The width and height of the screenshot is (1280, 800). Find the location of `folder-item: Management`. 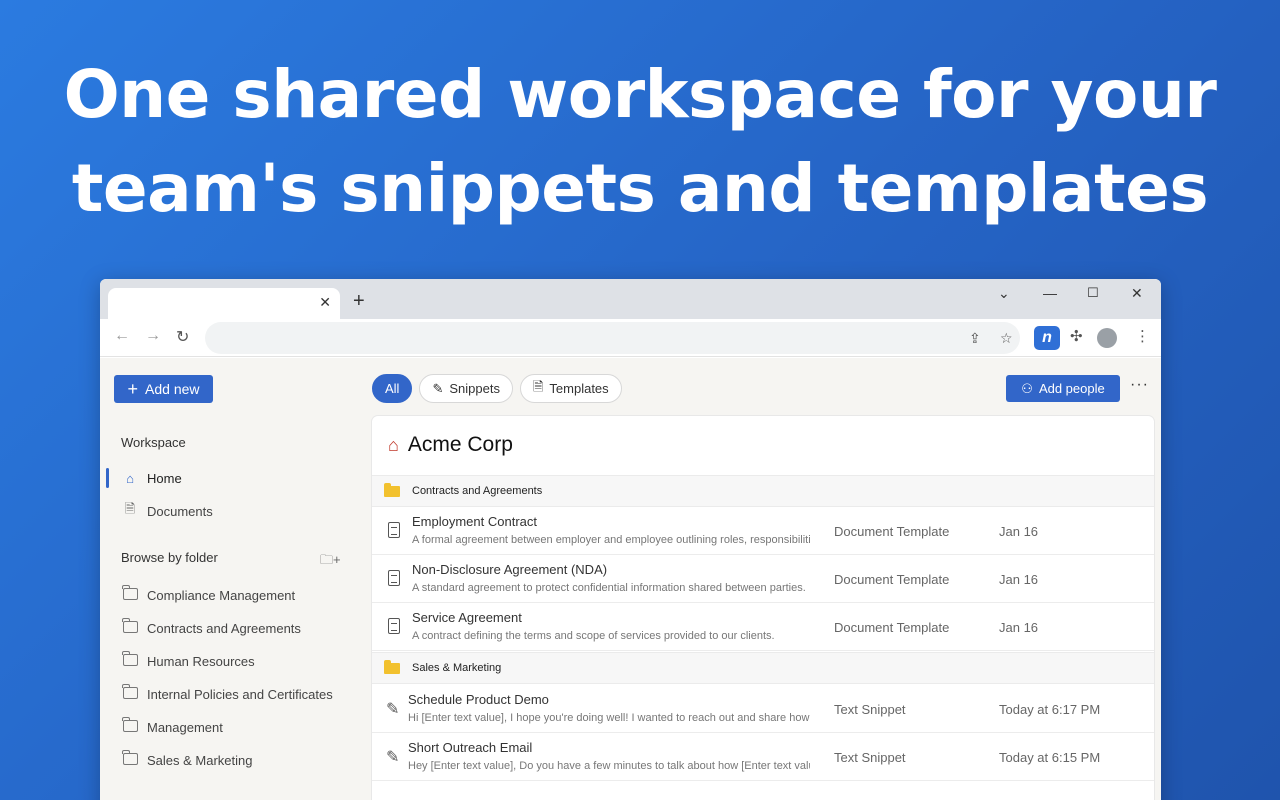

folder-item: Management is located at coordinates (172, 727).